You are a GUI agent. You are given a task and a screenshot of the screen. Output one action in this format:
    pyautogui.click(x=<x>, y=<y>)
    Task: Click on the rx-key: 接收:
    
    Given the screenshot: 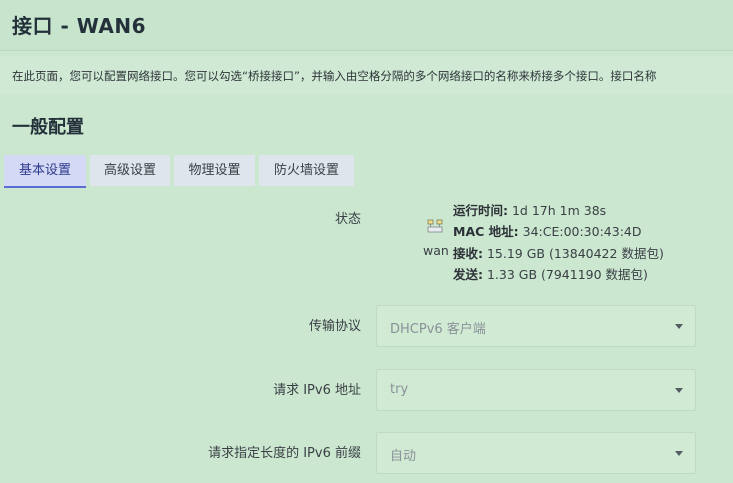 What is the action you would take?
    pyautogui.click(x=468, y=253)
    